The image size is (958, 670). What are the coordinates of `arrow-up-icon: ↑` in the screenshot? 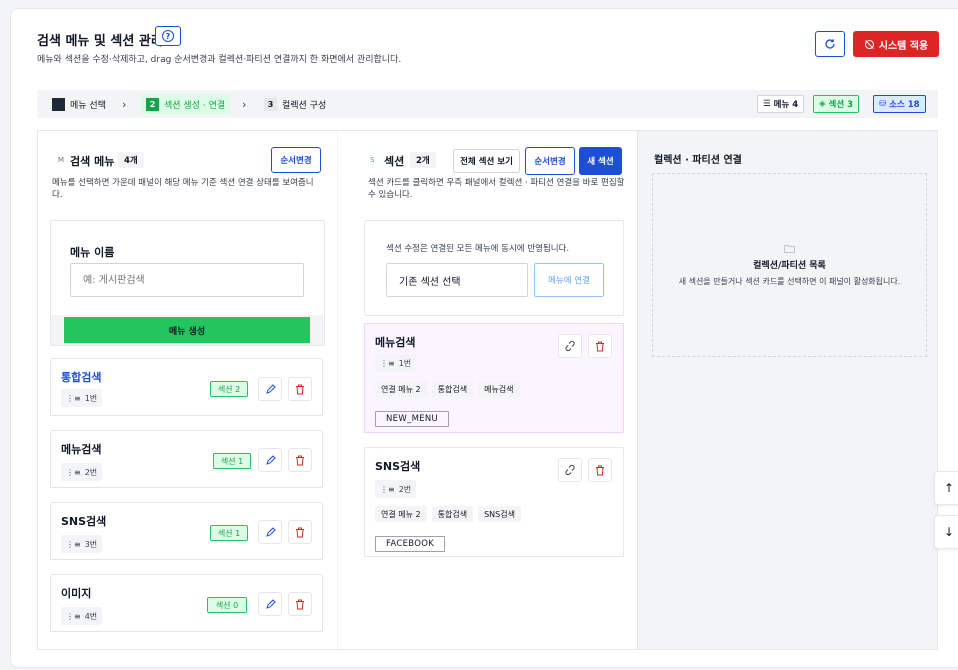 It's located at (949, 488).